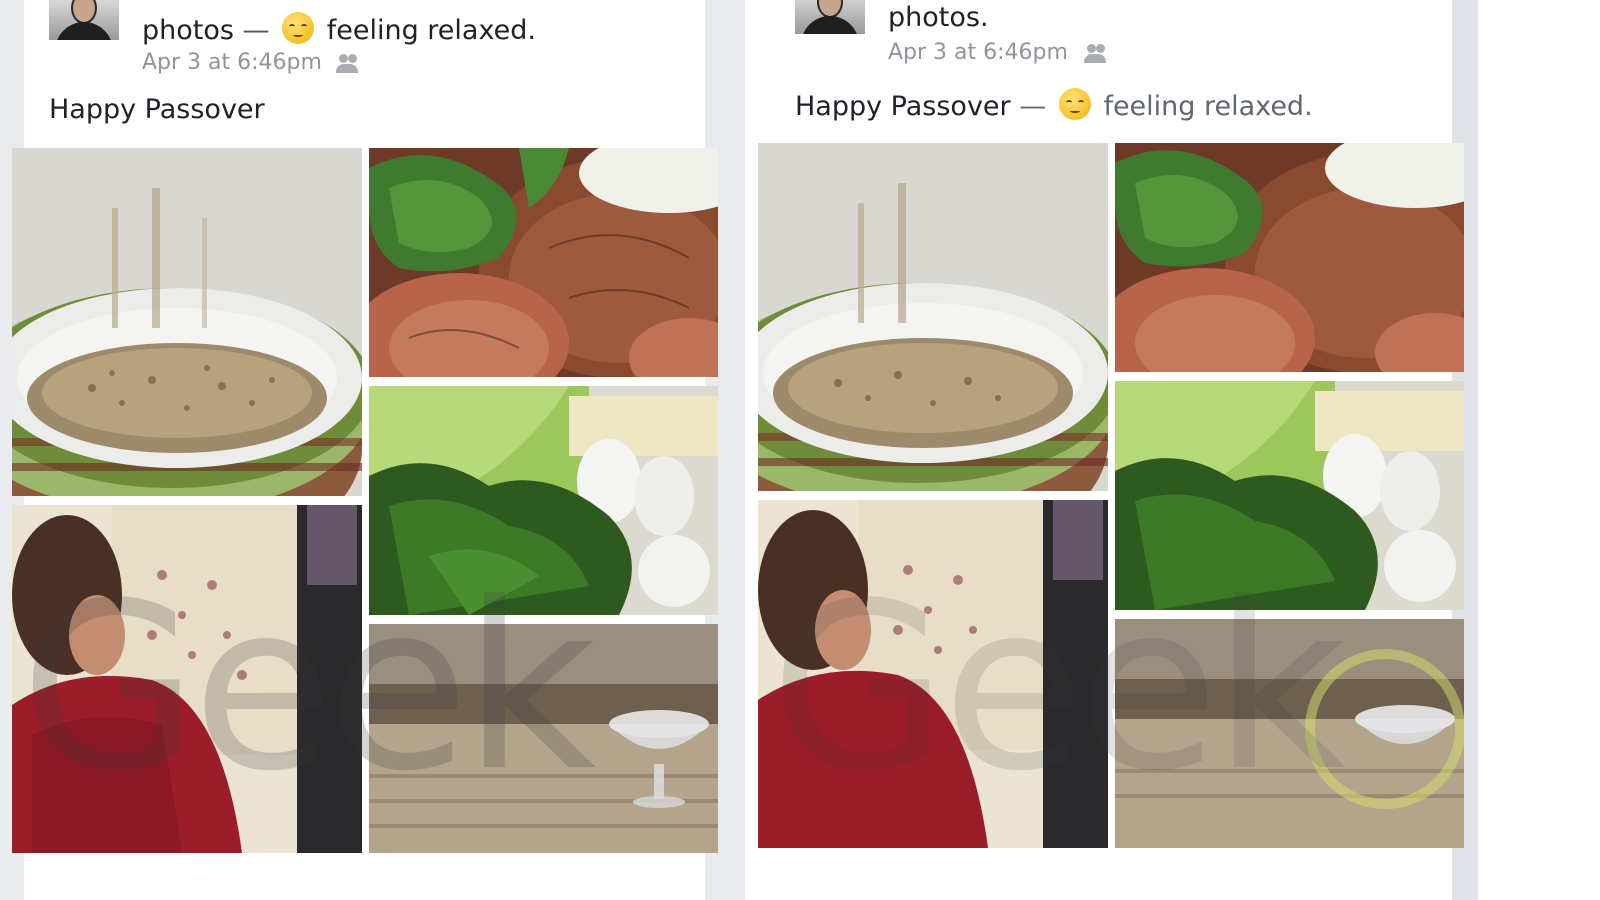  I want to click on post-message: Happy Passover, so click(157, 109).